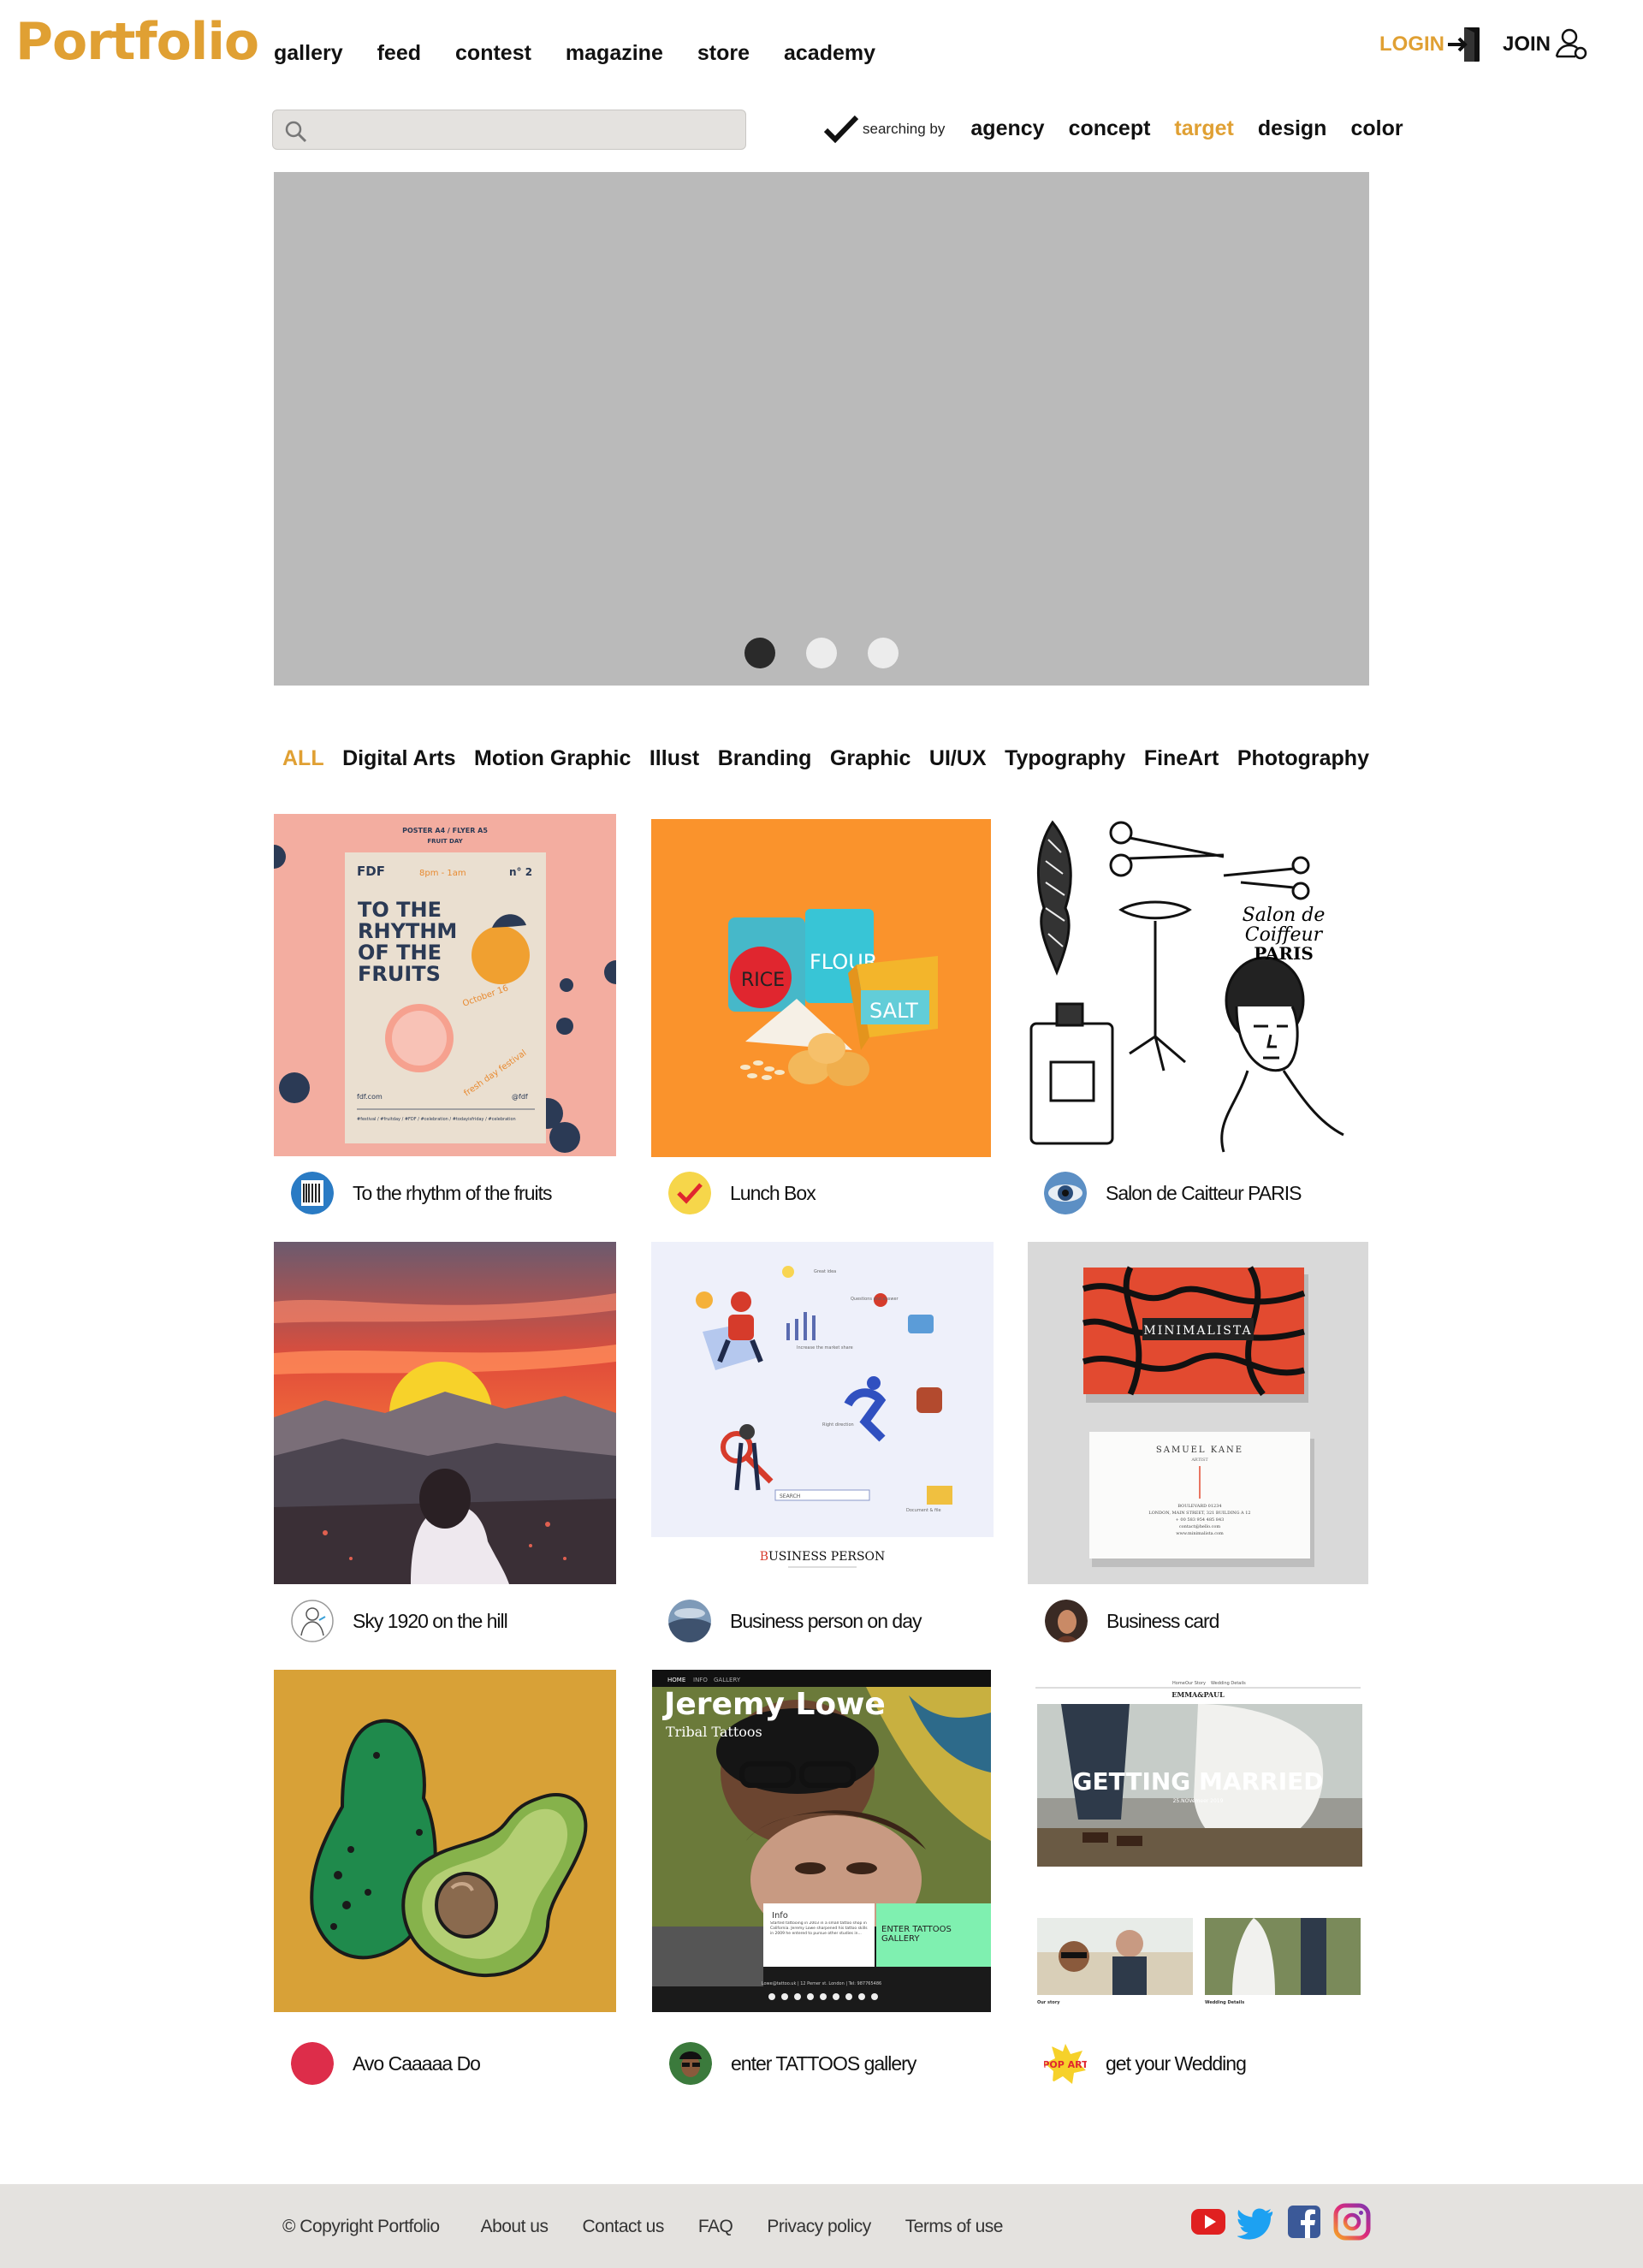 This screenshot has width=1643, height=2268. I want to click on svg-text: ARTIST, so click(1199, 1460).